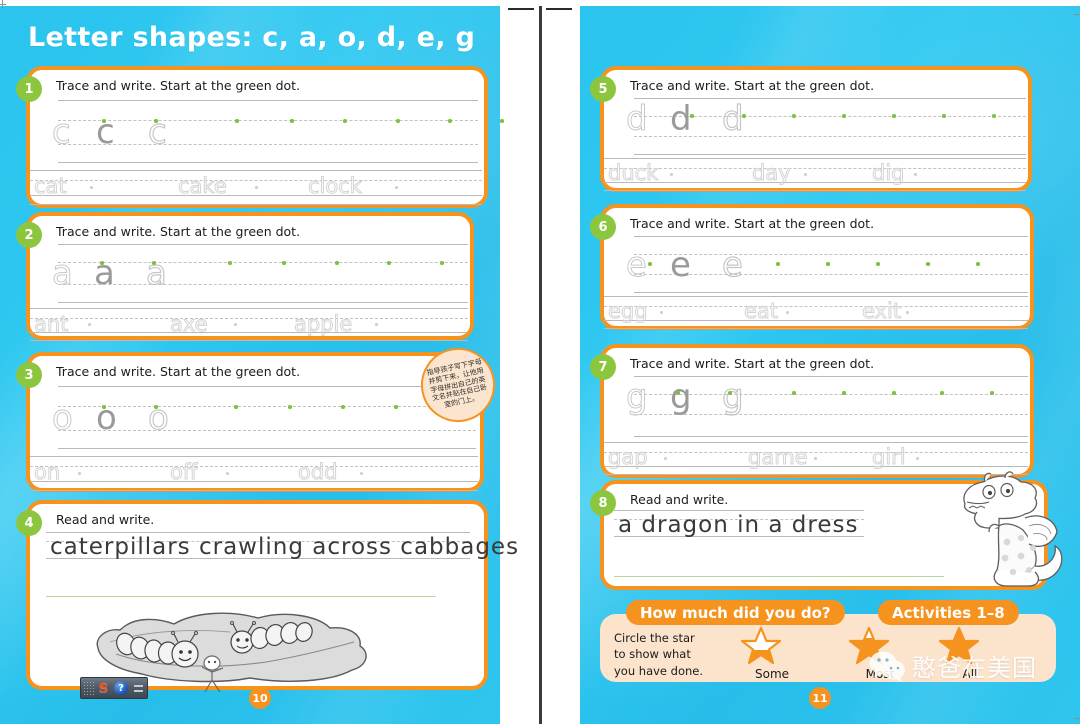  What do you see at coordinates (732, 397) in the screenshot?
I see `letter-dotted-7: g` at bounding box center [732, 397].